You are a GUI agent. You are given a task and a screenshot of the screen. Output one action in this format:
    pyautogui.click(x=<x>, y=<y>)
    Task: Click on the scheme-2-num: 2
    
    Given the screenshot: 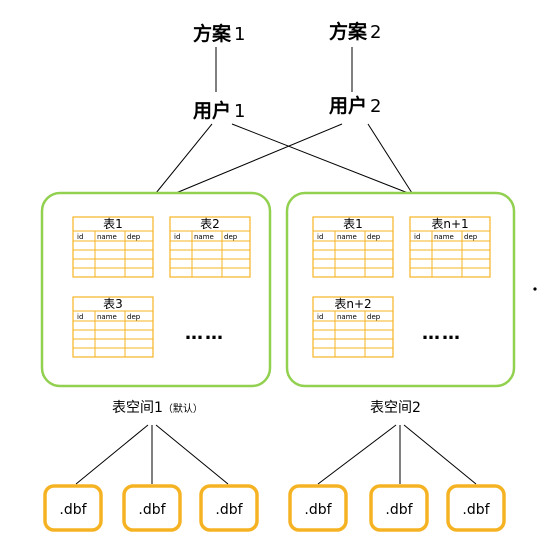 What is the action you would take?
    pyautogui.click(x=375, y=32)
    